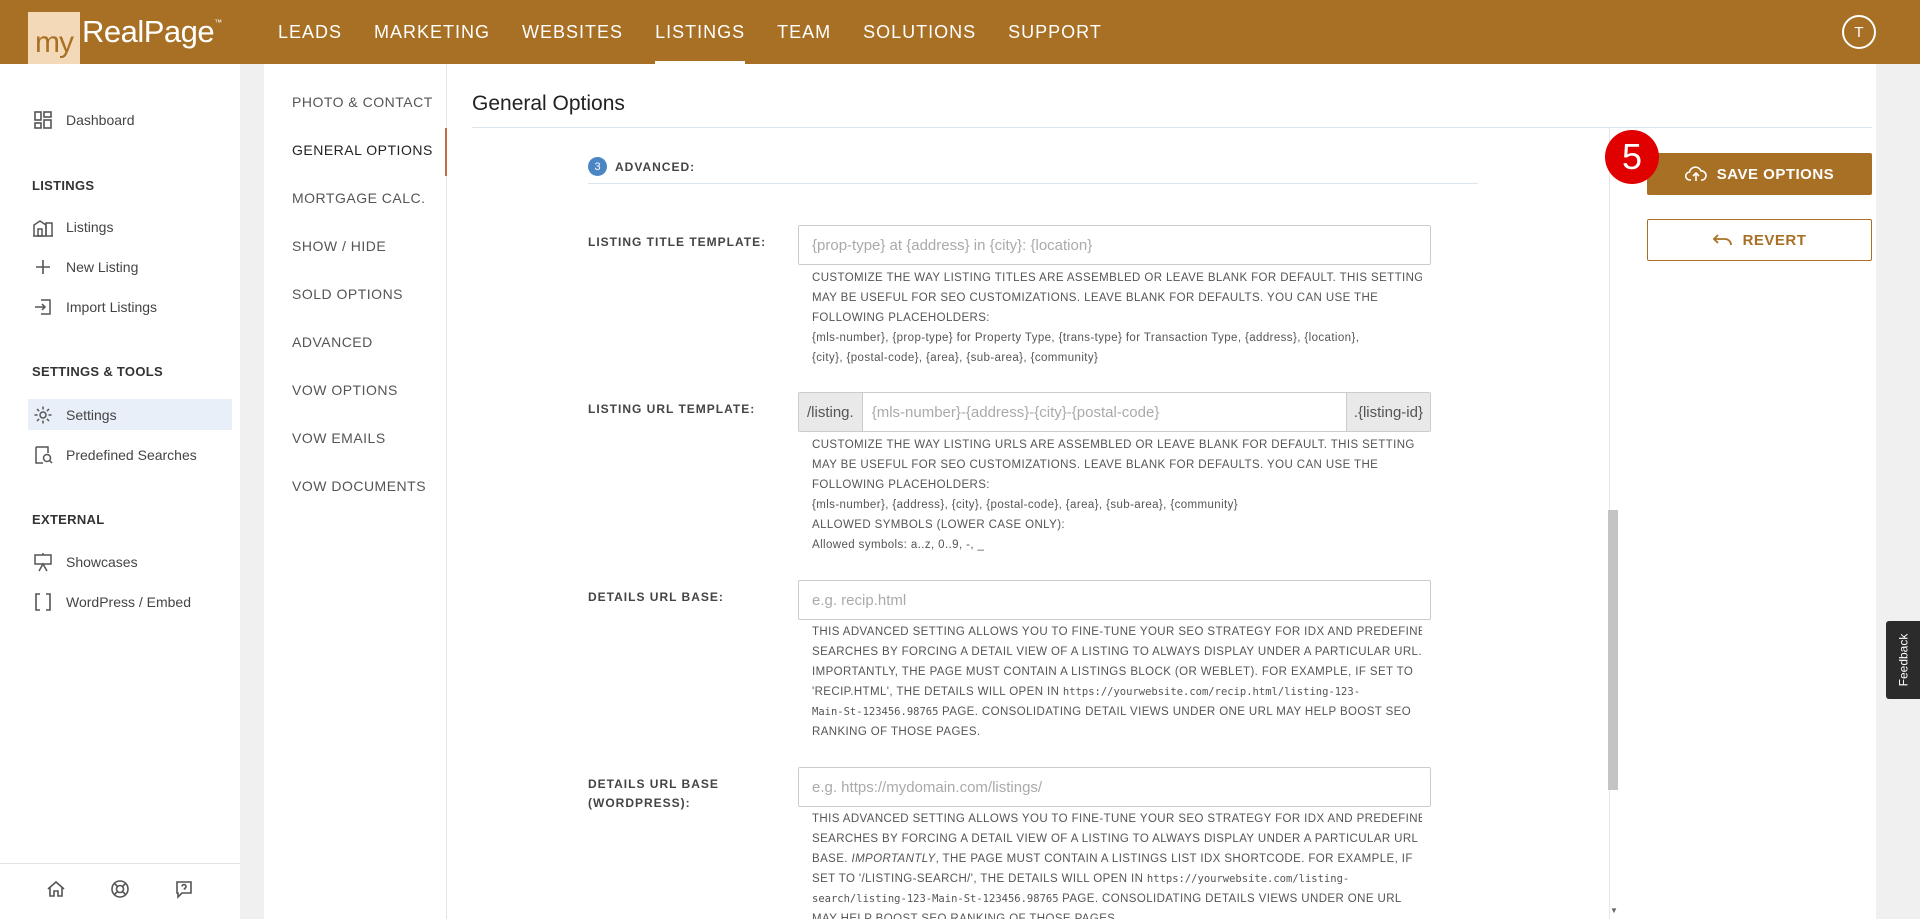  I want to click on url-suffix: .{listing-id}, so click(1387, 412).